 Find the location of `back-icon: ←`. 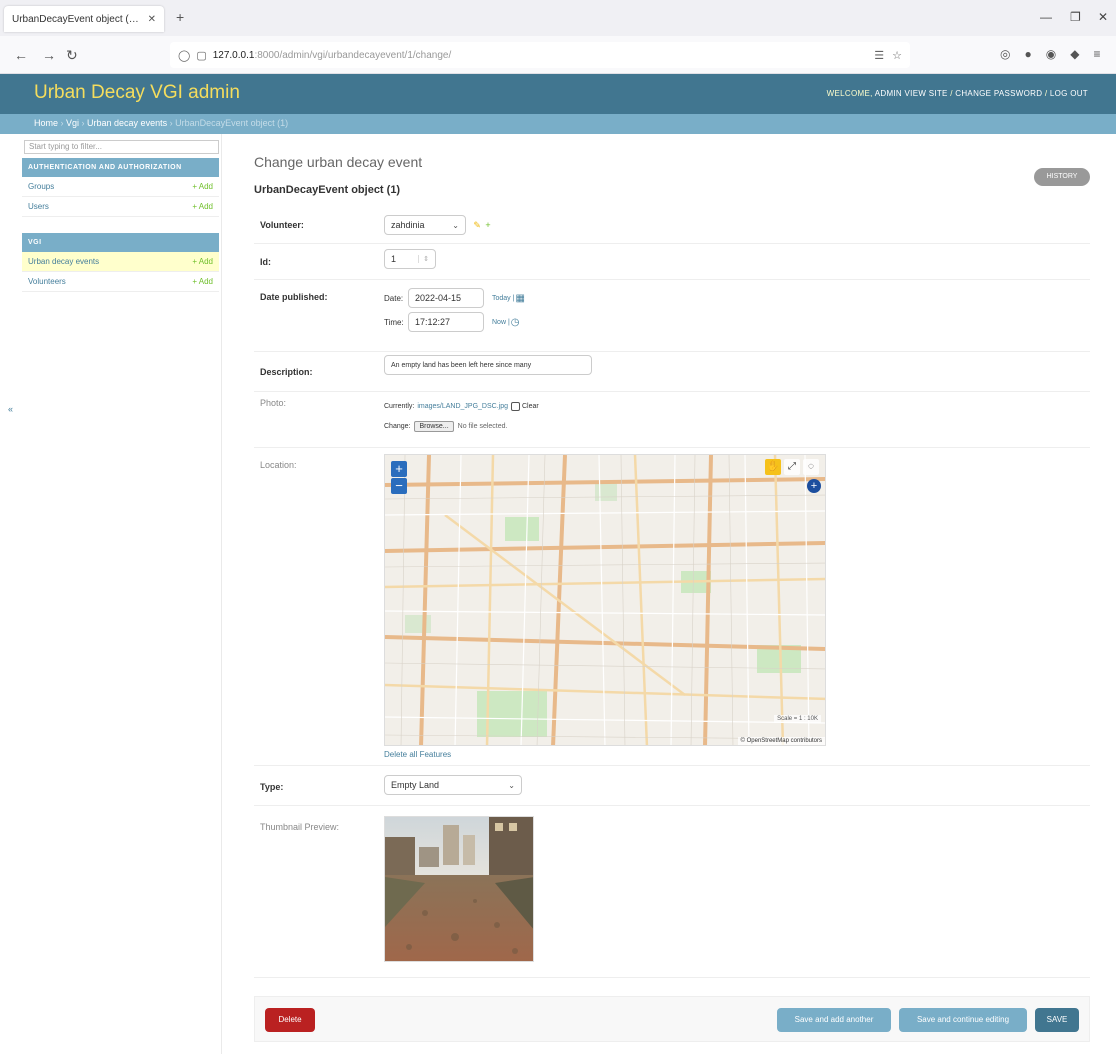

back-icon: ← is located at coordinates (21, 55).